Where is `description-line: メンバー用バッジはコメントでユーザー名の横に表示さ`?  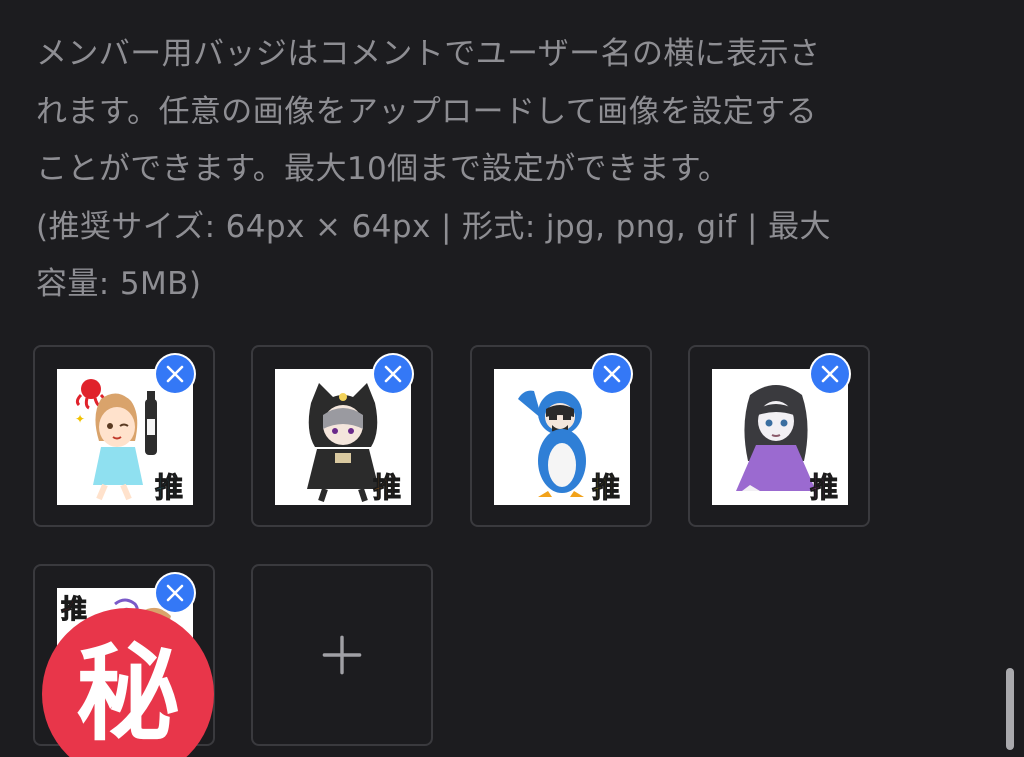
description-line: メンバー用バッジはコメントでユーザー名の横に表示さ is located at coordinates (428, 54).